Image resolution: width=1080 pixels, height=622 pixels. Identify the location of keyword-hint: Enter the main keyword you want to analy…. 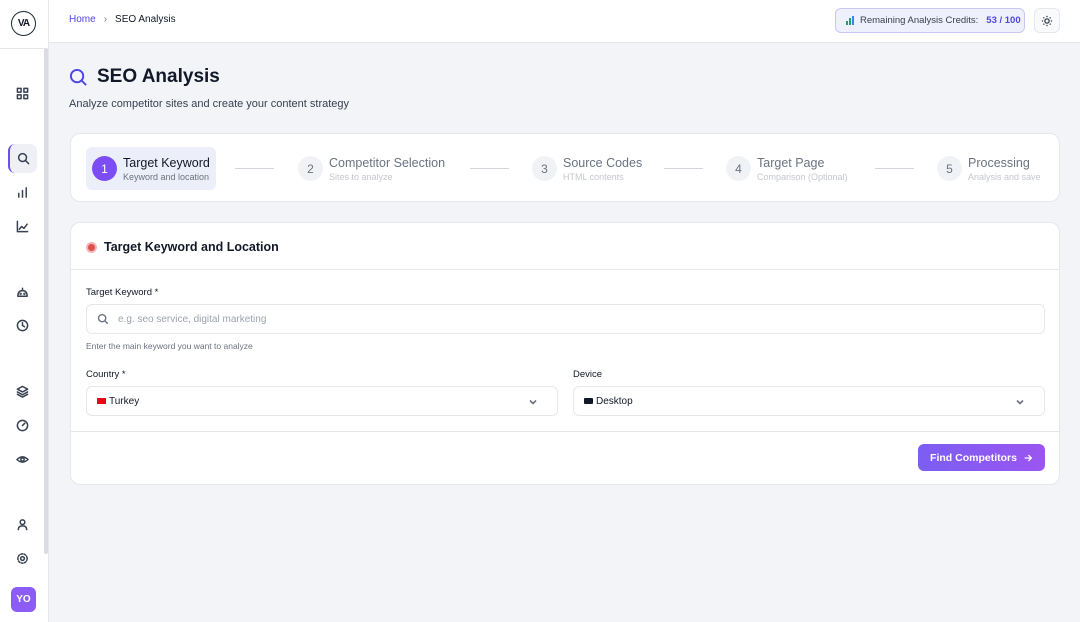
(169, 346).